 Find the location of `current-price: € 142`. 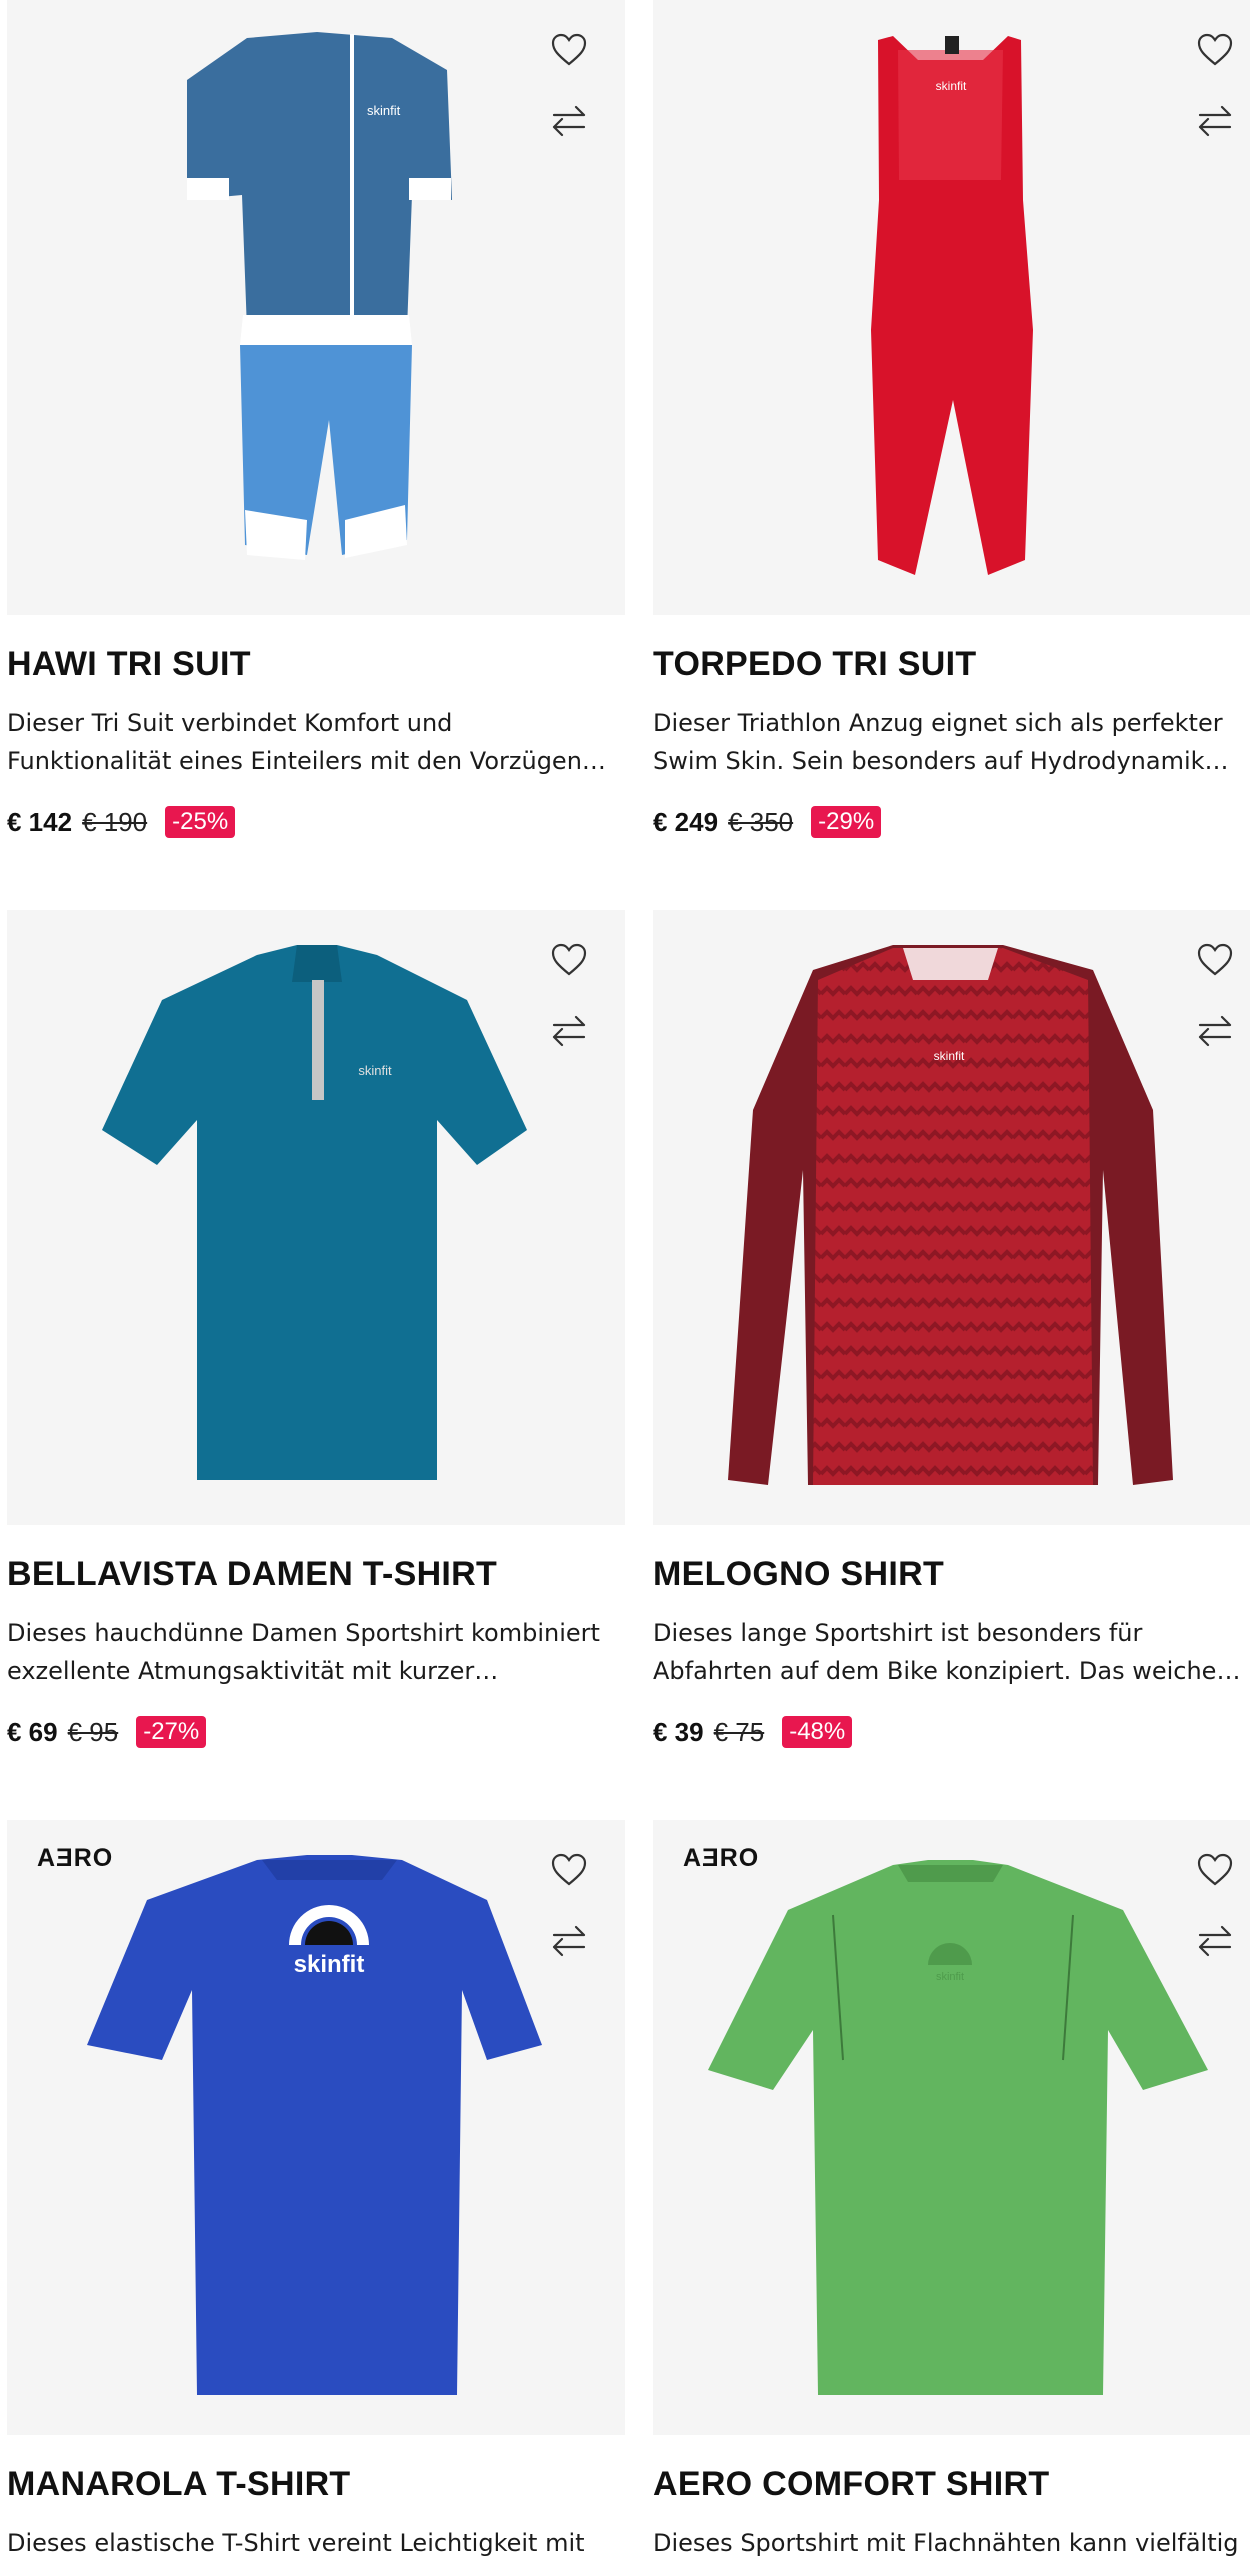

current-price: € 142 is located at coordinates (40, 821).